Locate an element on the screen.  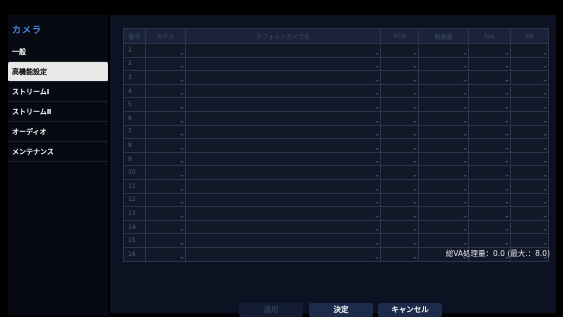
table-row: 12 is located at coordinates (336, 200).